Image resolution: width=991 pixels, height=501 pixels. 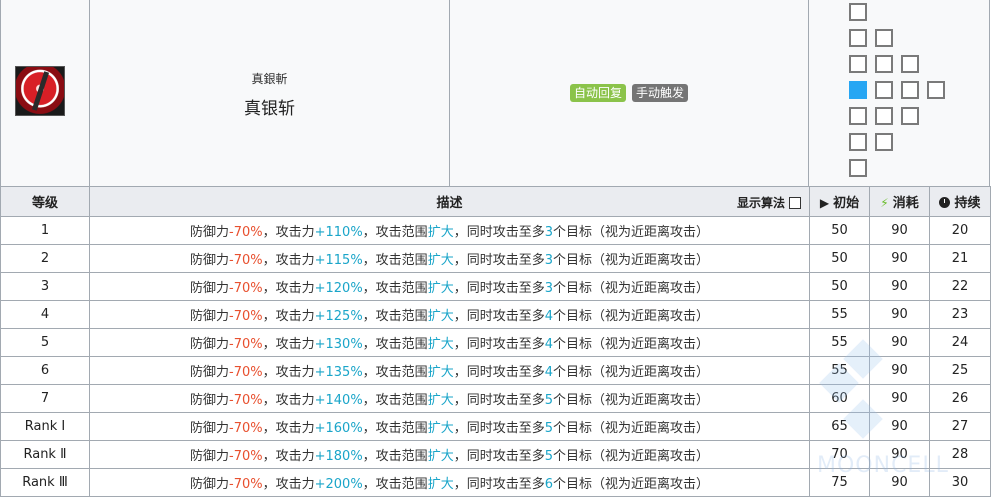 I want to click on level-cell: 7, so click(x=45, y=398).